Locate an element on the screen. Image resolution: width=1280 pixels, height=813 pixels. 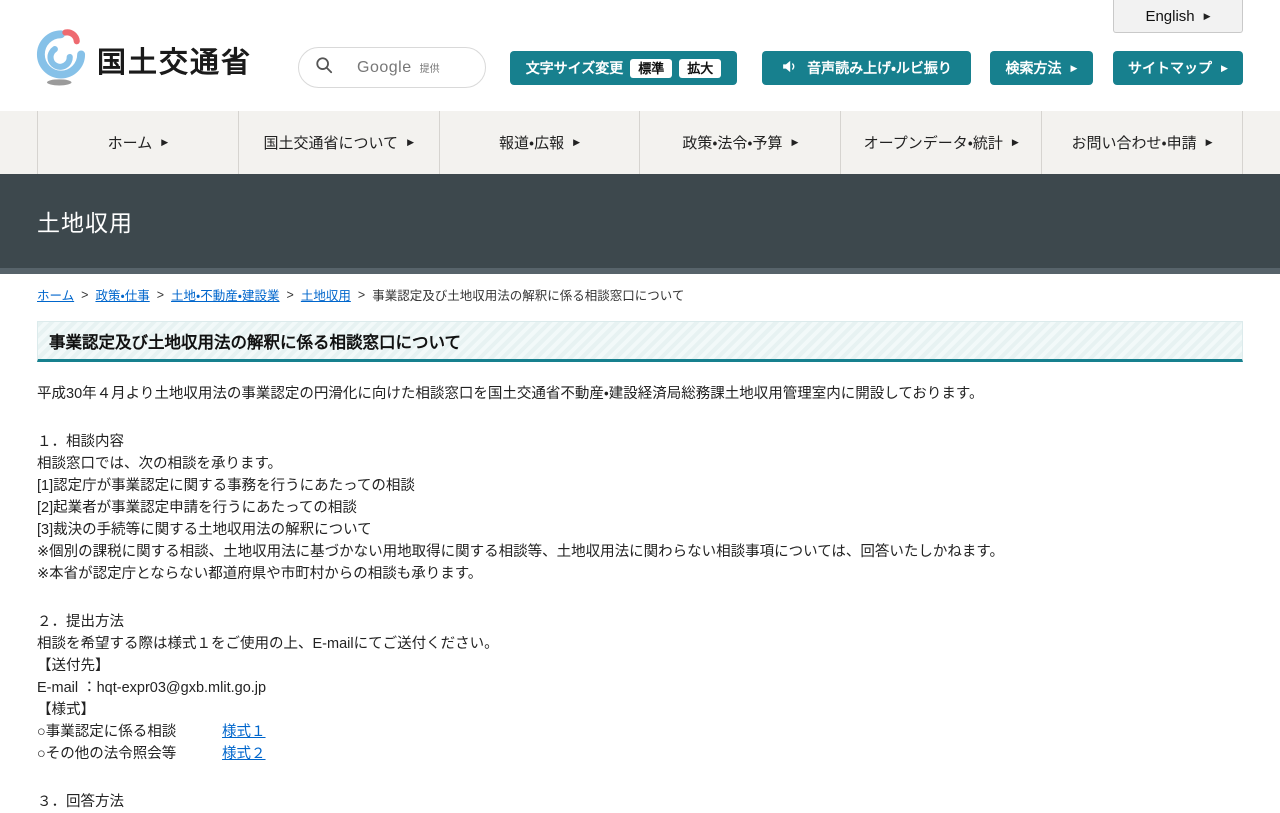
nav-item-home: ホーム ▶ is located at coordinates (137, 142).